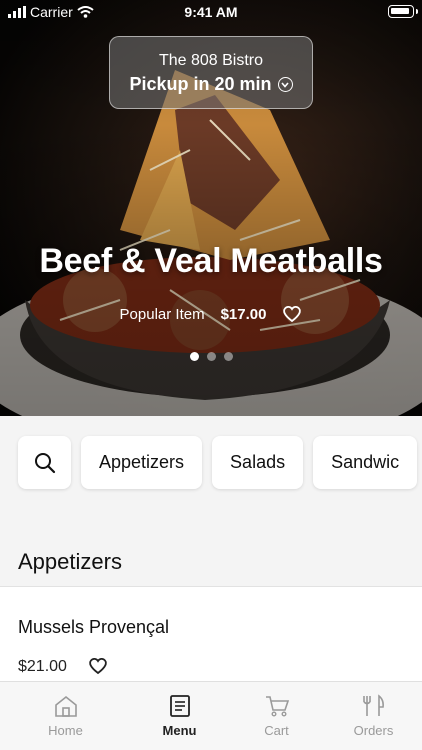 Image resolution: width=422 pixels, height=750 pixels. I want to click on pickup-location-selector: The 808 Bistro Pickup in 20 min, so click(211, 72).